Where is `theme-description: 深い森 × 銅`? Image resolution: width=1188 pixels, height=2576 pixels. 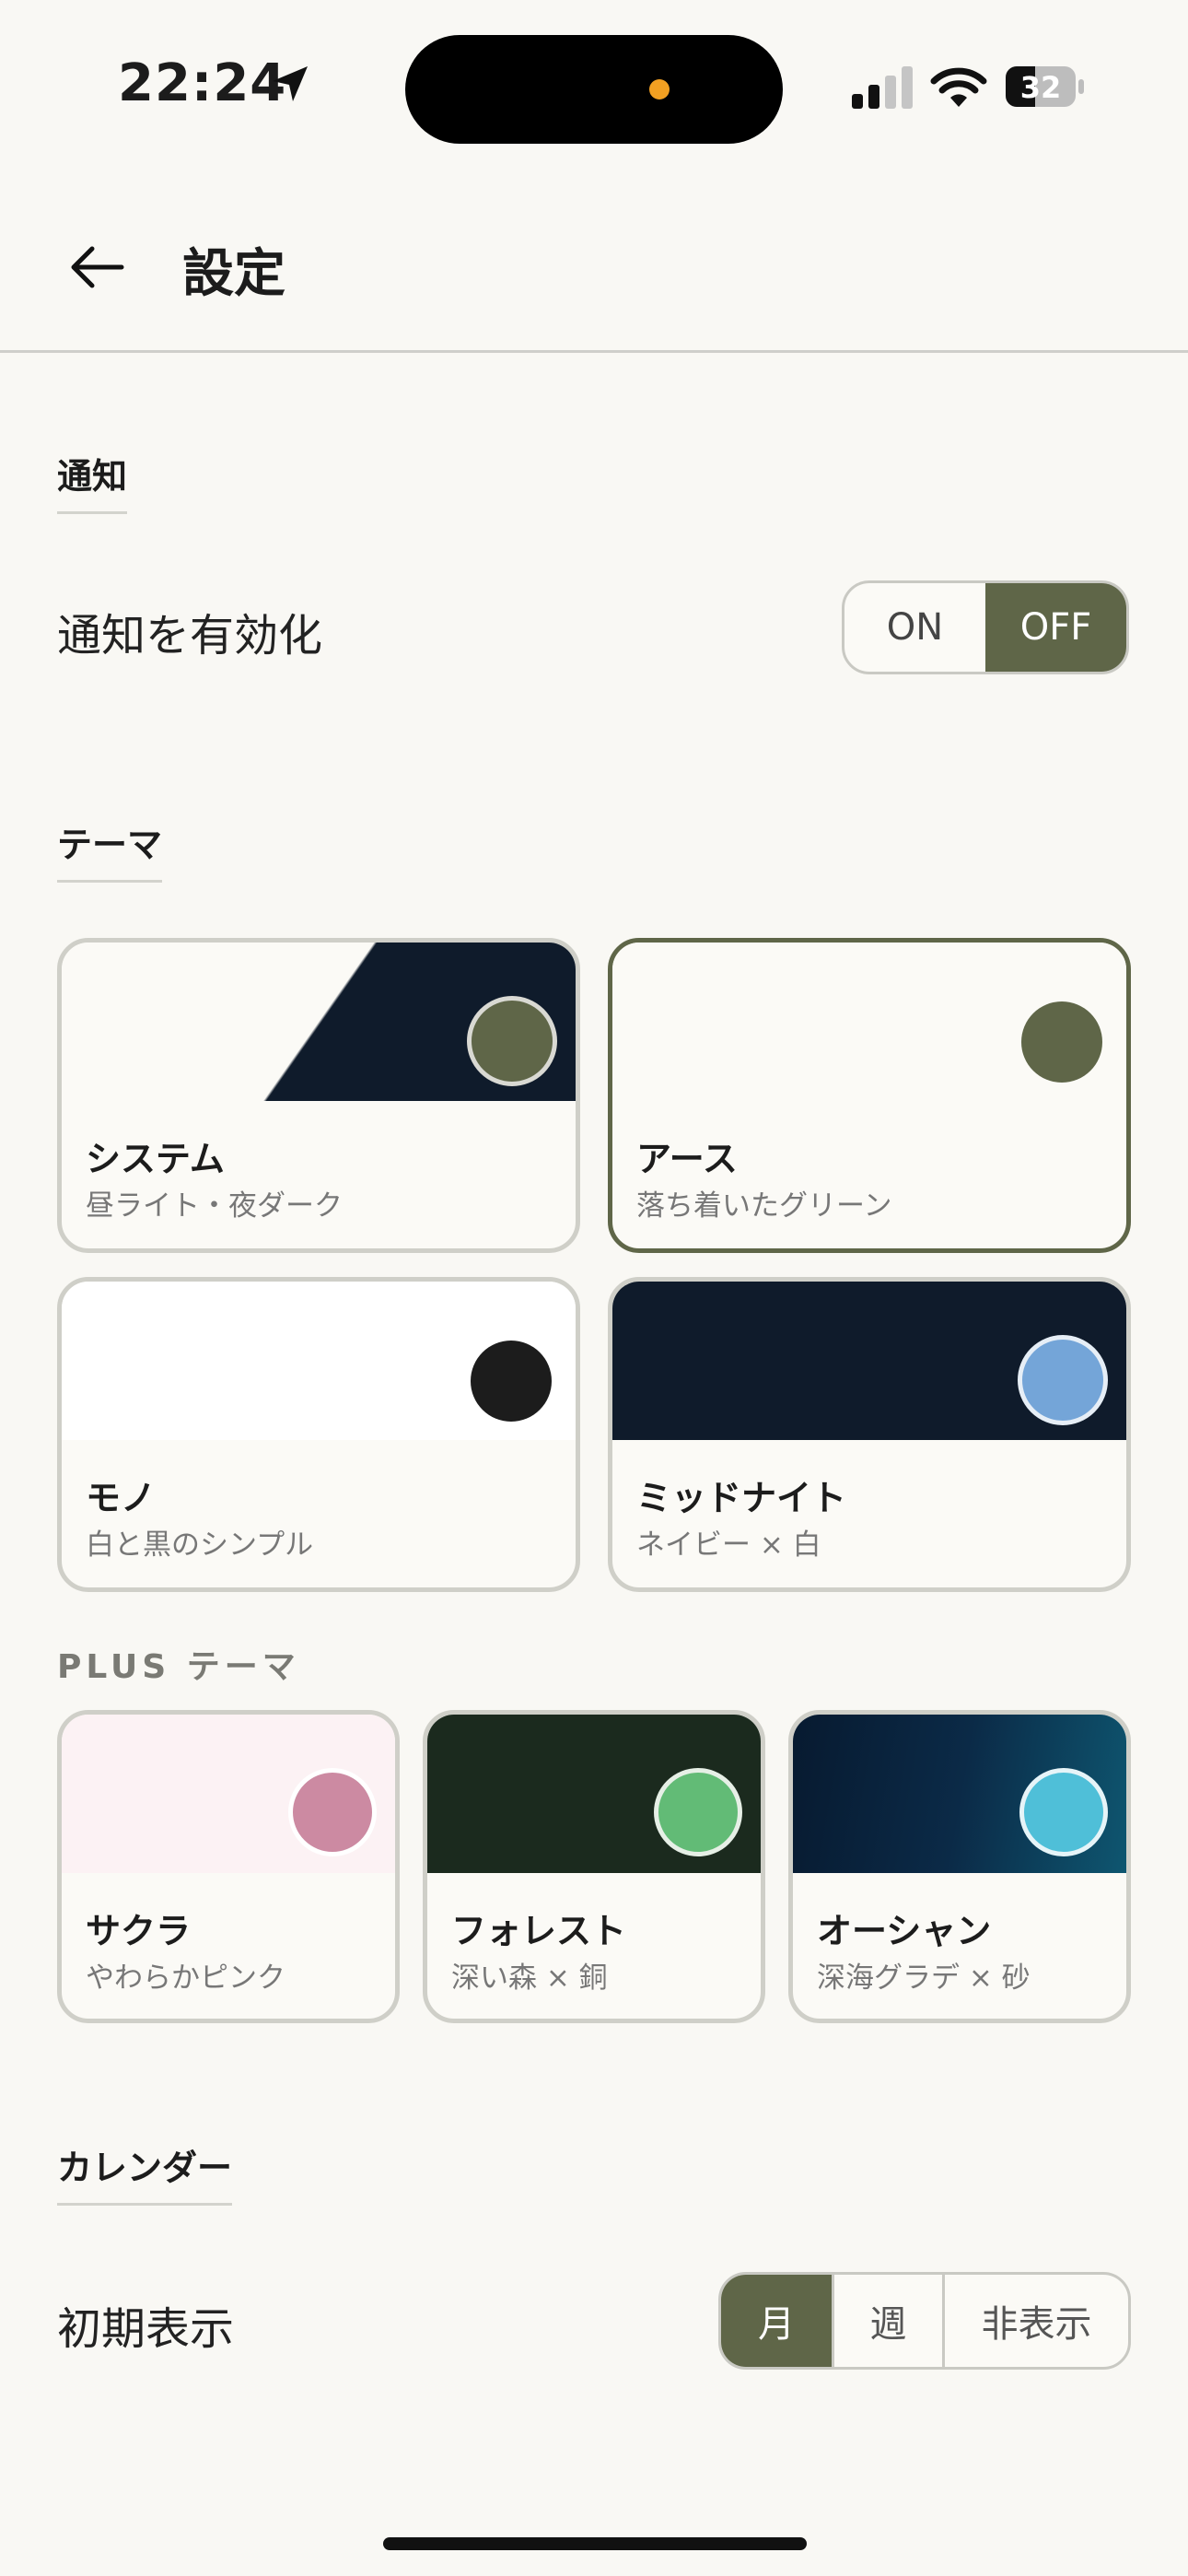
theme-description: 深い森 × 銅 is located at coordinates (529, 1978).